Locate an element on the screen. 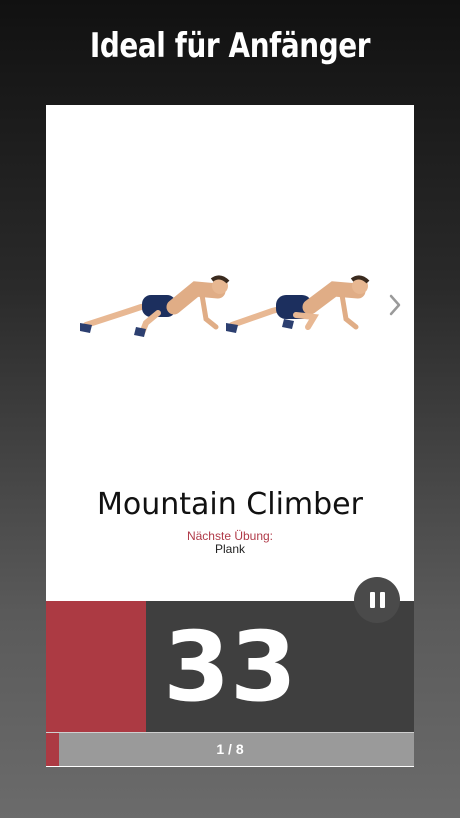 The width and height of the screenshot is (460, 818). workout-progress-label: 1 / 8 is located at coordinates (230, 749).